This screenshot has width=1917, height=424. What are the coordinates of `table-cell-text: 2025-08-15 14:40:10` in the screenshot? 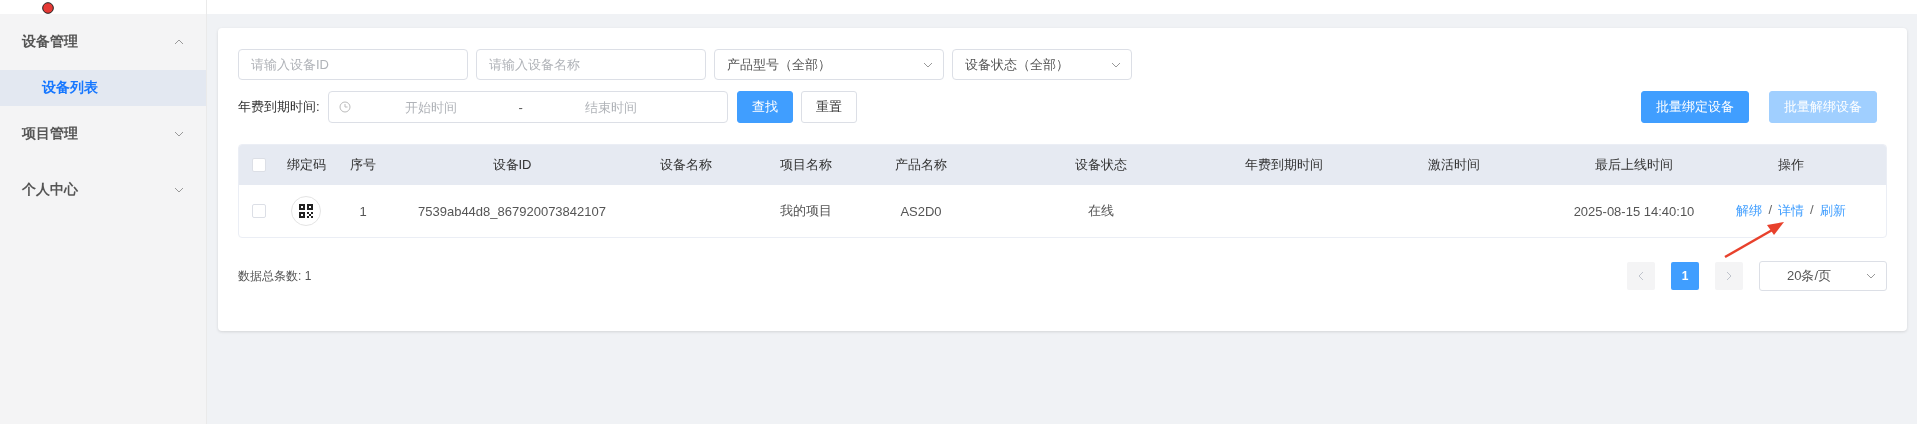 It's located at (1634, 211).